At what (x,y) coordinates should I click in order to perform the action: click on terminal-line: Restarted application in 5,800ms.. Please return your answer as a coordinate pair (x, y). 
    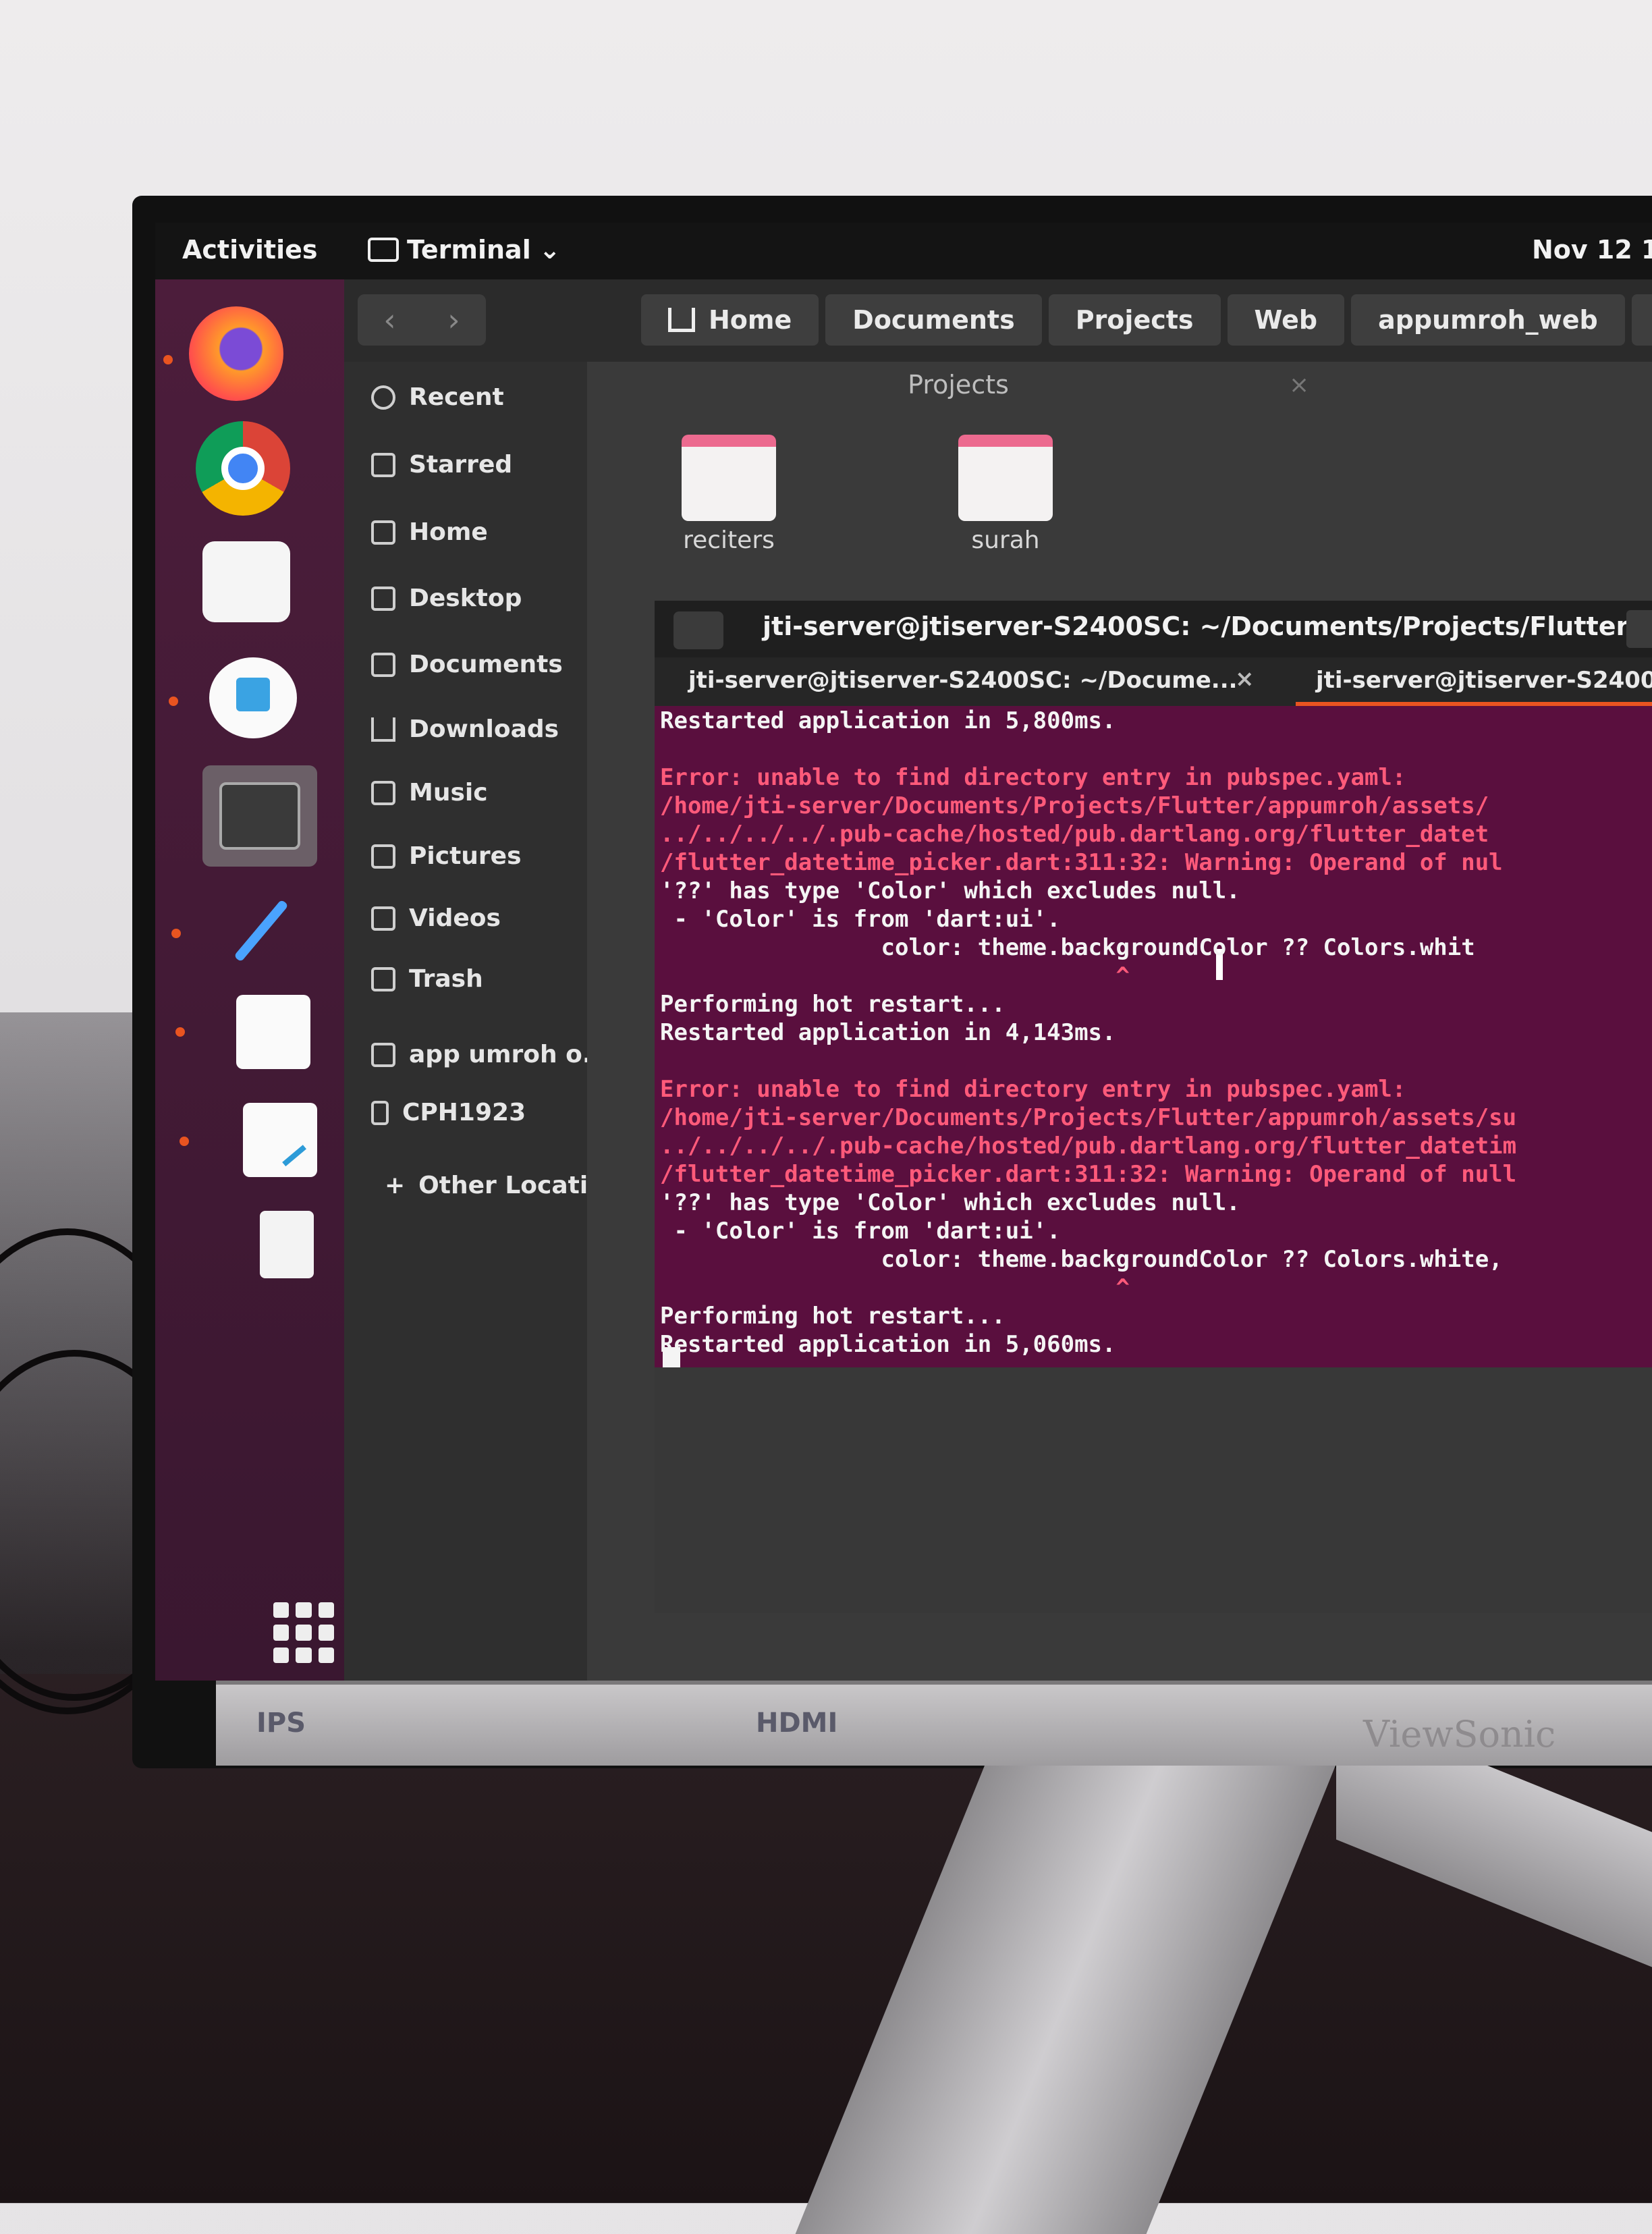
    Looking at the image, I should click on (888, 720).